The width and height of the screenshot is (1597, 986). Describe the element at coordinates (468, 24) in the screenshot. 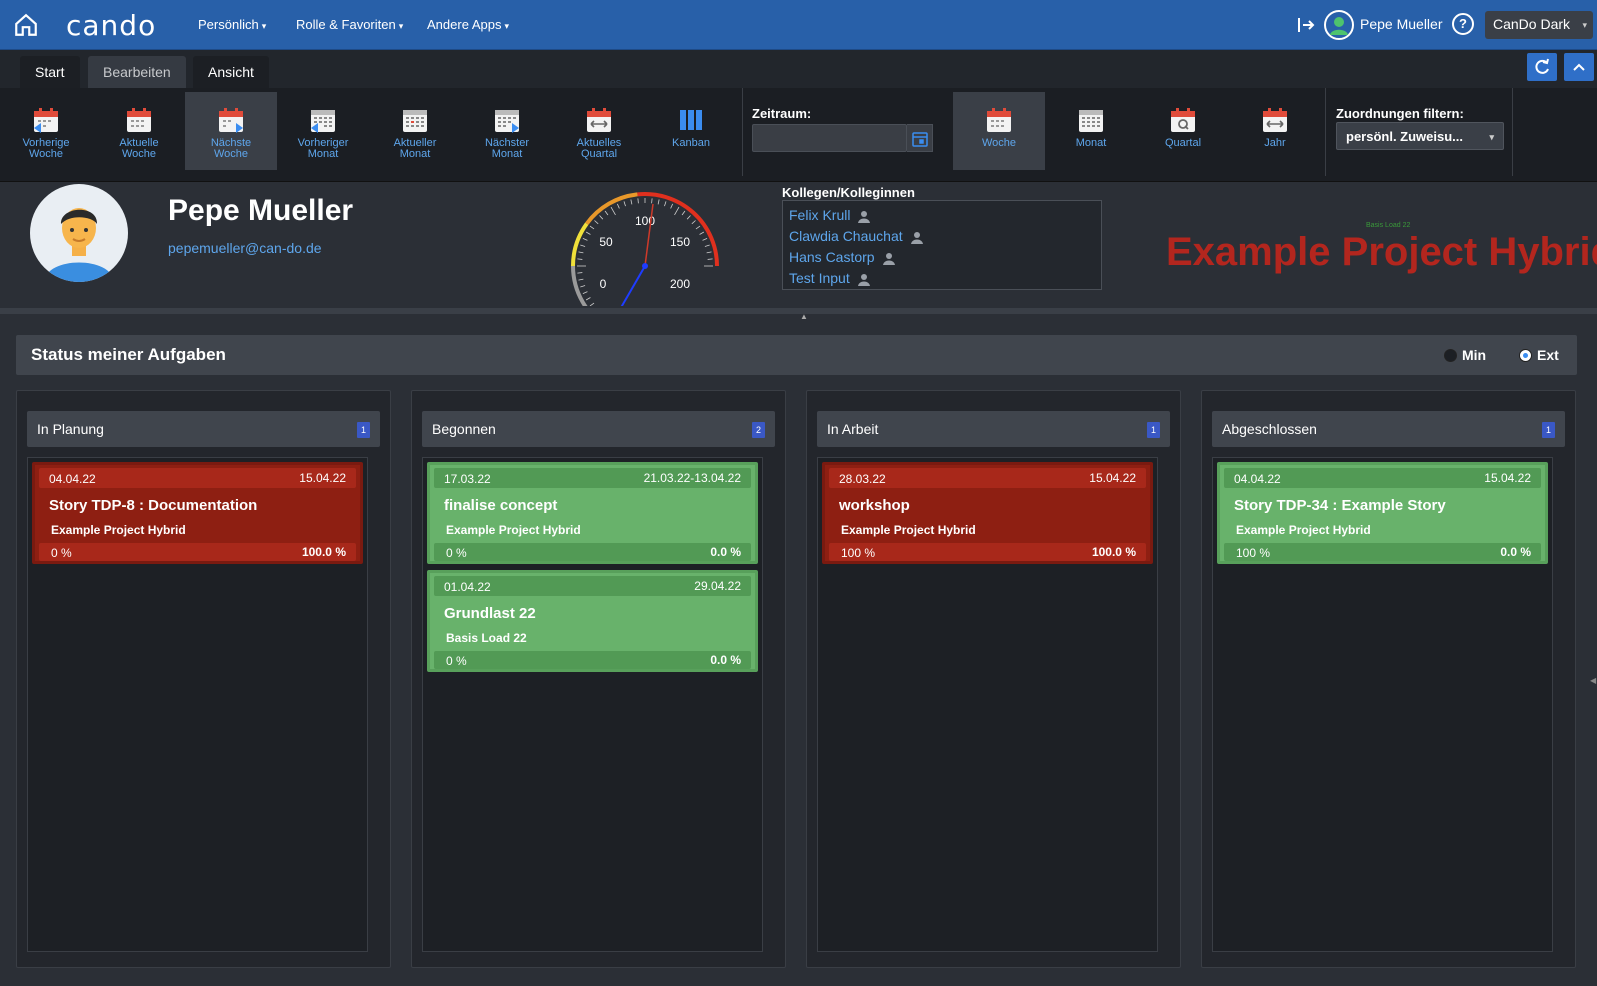

I see `menu-andere-apps: Andere Apps ▾` at that location.